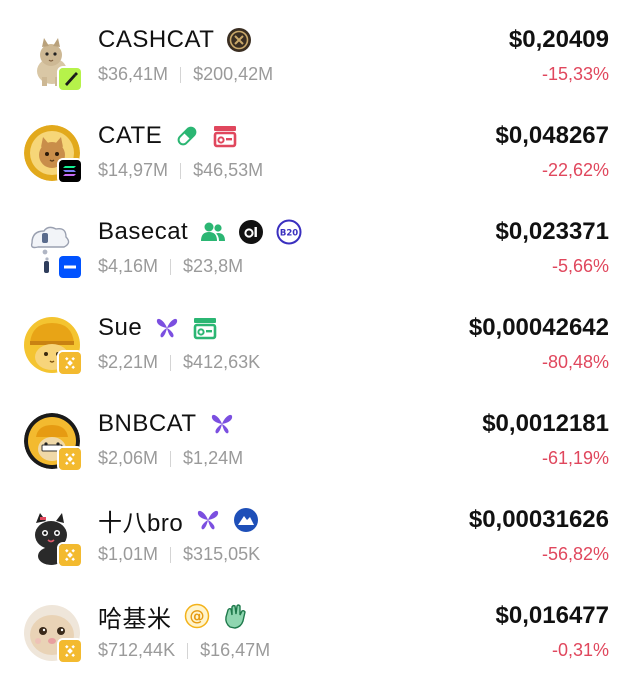  I want to click on token-name: CASHCAT, so click(156, 39).